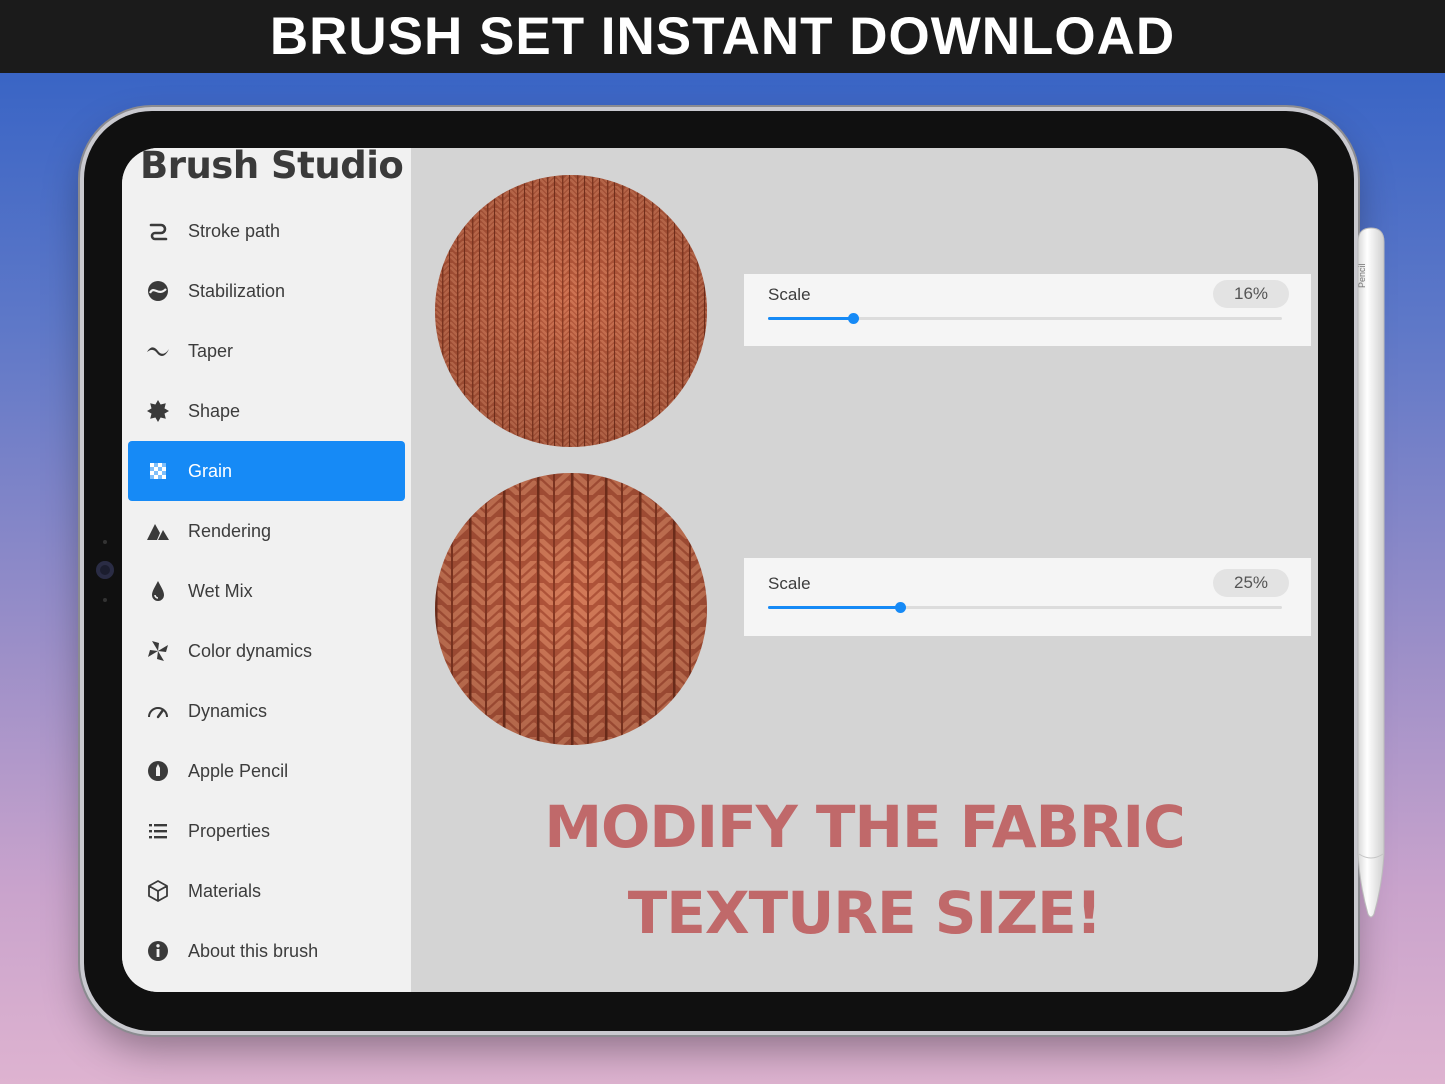 This screenshot has height=1084, width=1445. Describe the element at coordinates (266, 411) in the screenshot. I see `sidebar-item-shape: Shape` at that location.